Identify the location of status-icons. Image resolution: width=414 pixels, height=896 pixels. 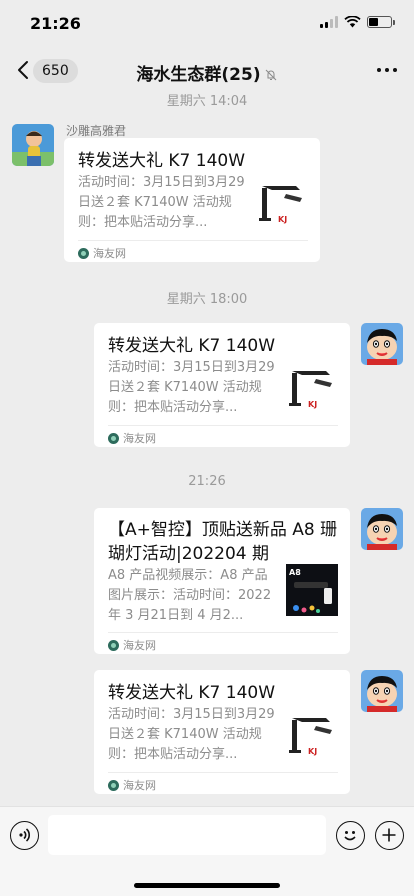
(357, 22).